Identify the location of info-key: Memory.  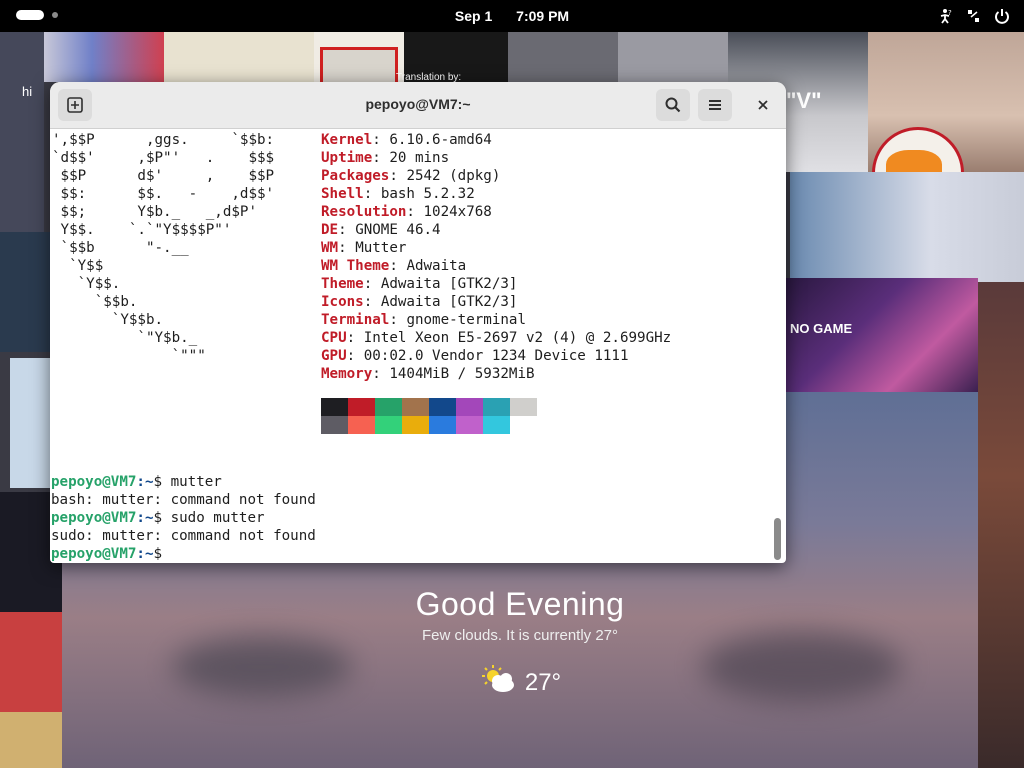
(347, 374).